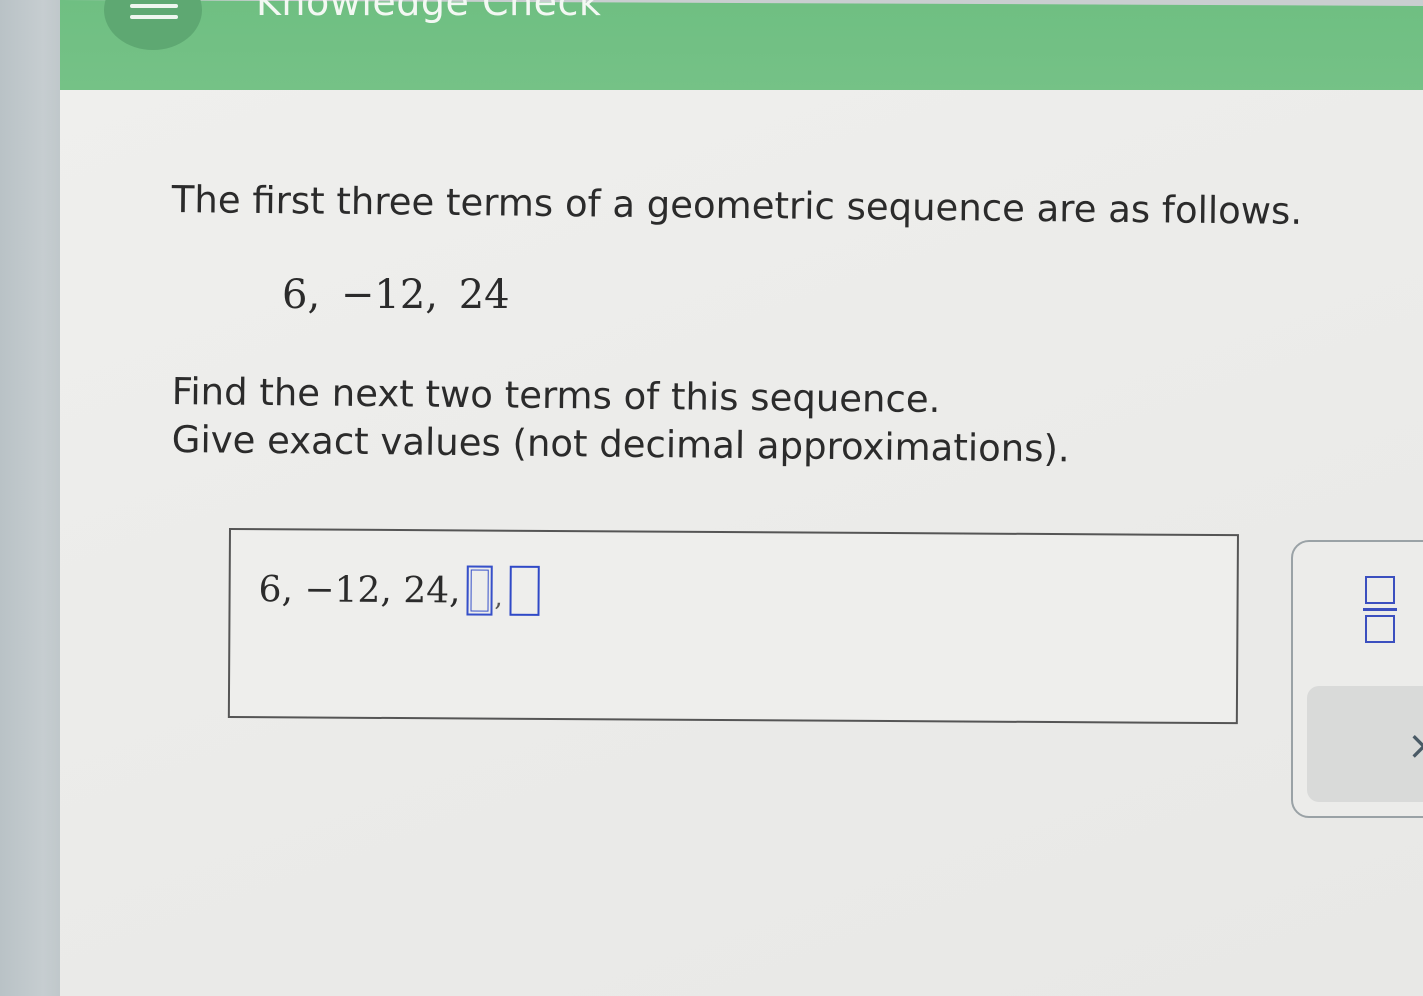 This screenshot has width=1423, height=996. What do you see at coordinates (31, 498) in the screenshot?
I see `left-edge` at bounding box center [31, 498].